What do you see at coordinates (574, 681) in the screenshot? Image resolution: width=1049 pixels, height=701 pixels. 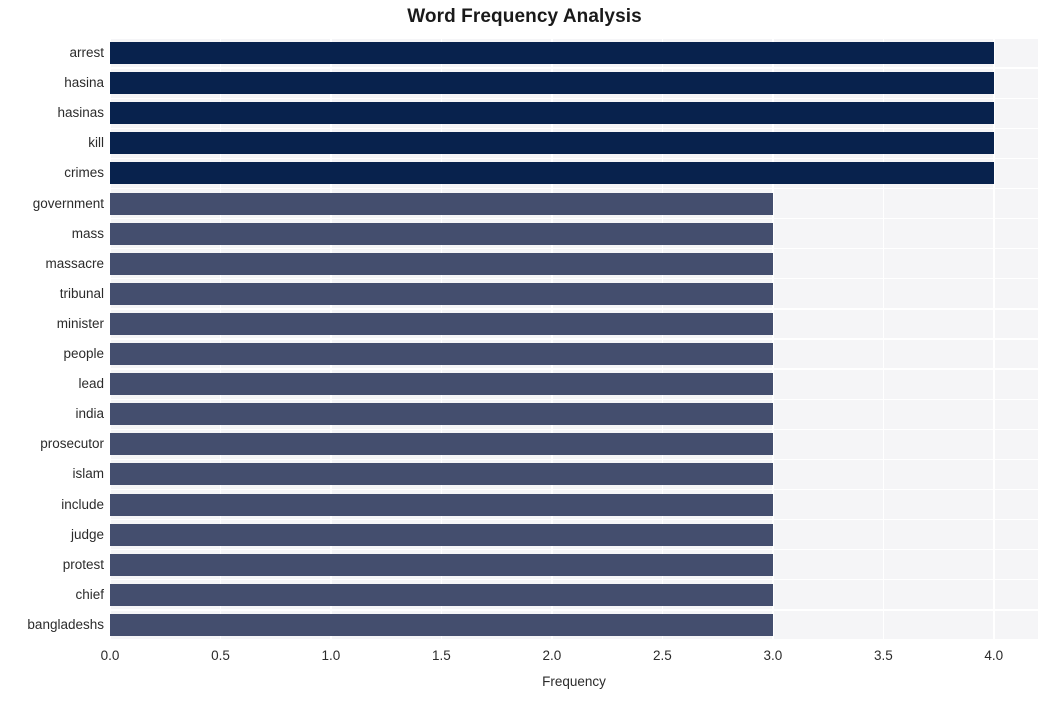 I see `x-axis-title: Frequency` at bounding box center [574, 681].